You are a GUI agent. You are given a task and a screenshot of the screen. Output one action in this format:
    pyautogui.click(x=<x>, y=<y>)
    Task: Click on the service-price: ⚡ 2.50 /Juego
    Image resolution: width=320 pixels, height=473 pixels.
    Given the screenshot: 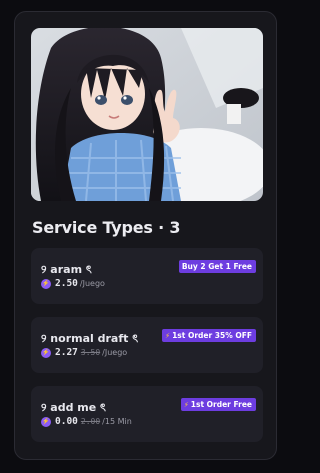 What is the action you would take?
    pyautogui.click(x=73, y=283)
    